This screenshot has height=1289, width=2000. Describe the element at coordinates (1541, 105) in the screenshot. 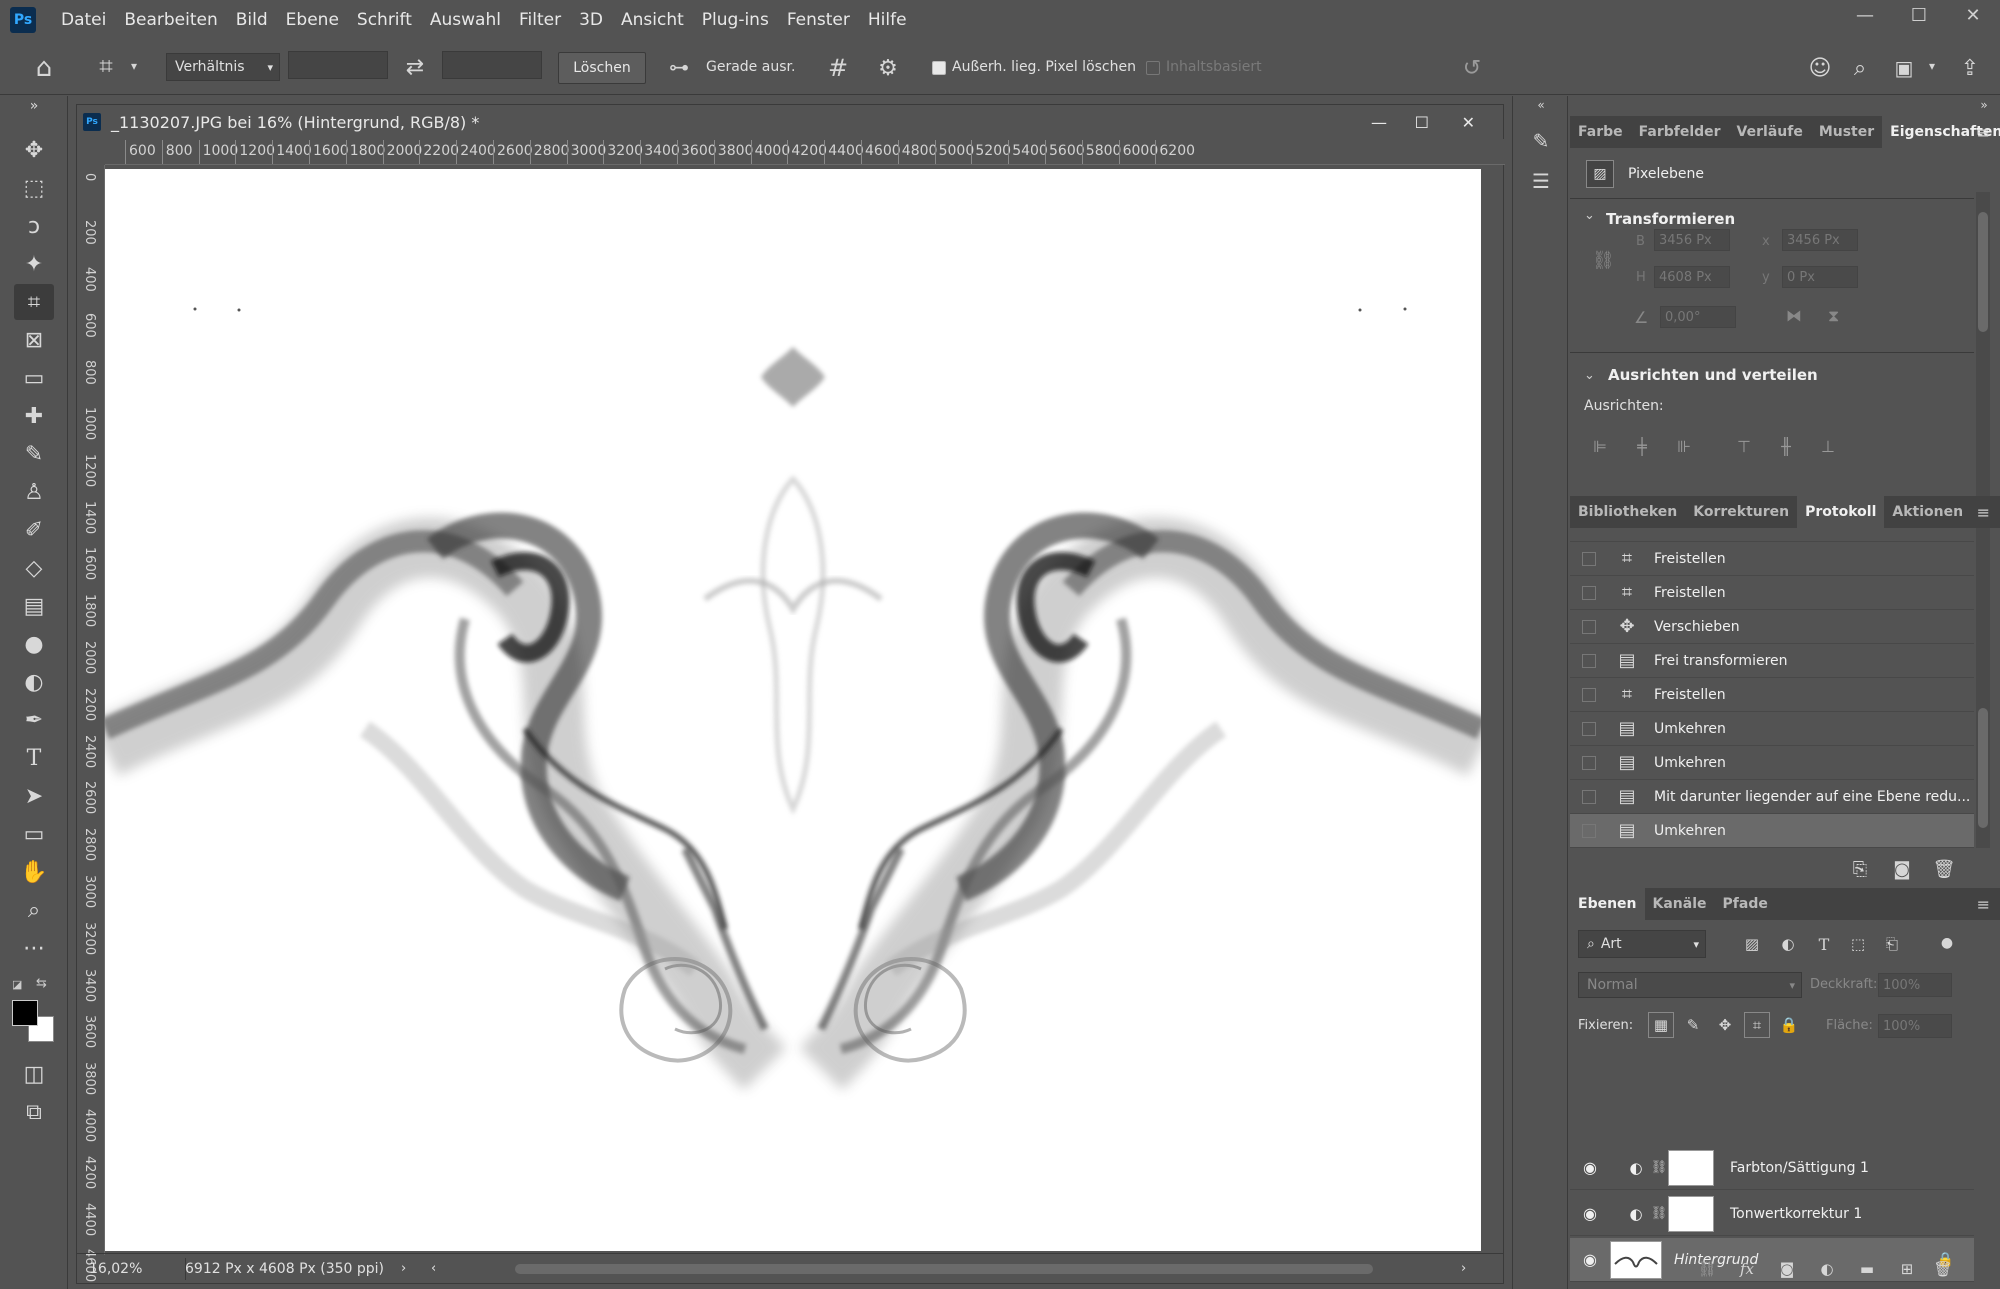

I see `collapse-dock-icon: «` at that location.